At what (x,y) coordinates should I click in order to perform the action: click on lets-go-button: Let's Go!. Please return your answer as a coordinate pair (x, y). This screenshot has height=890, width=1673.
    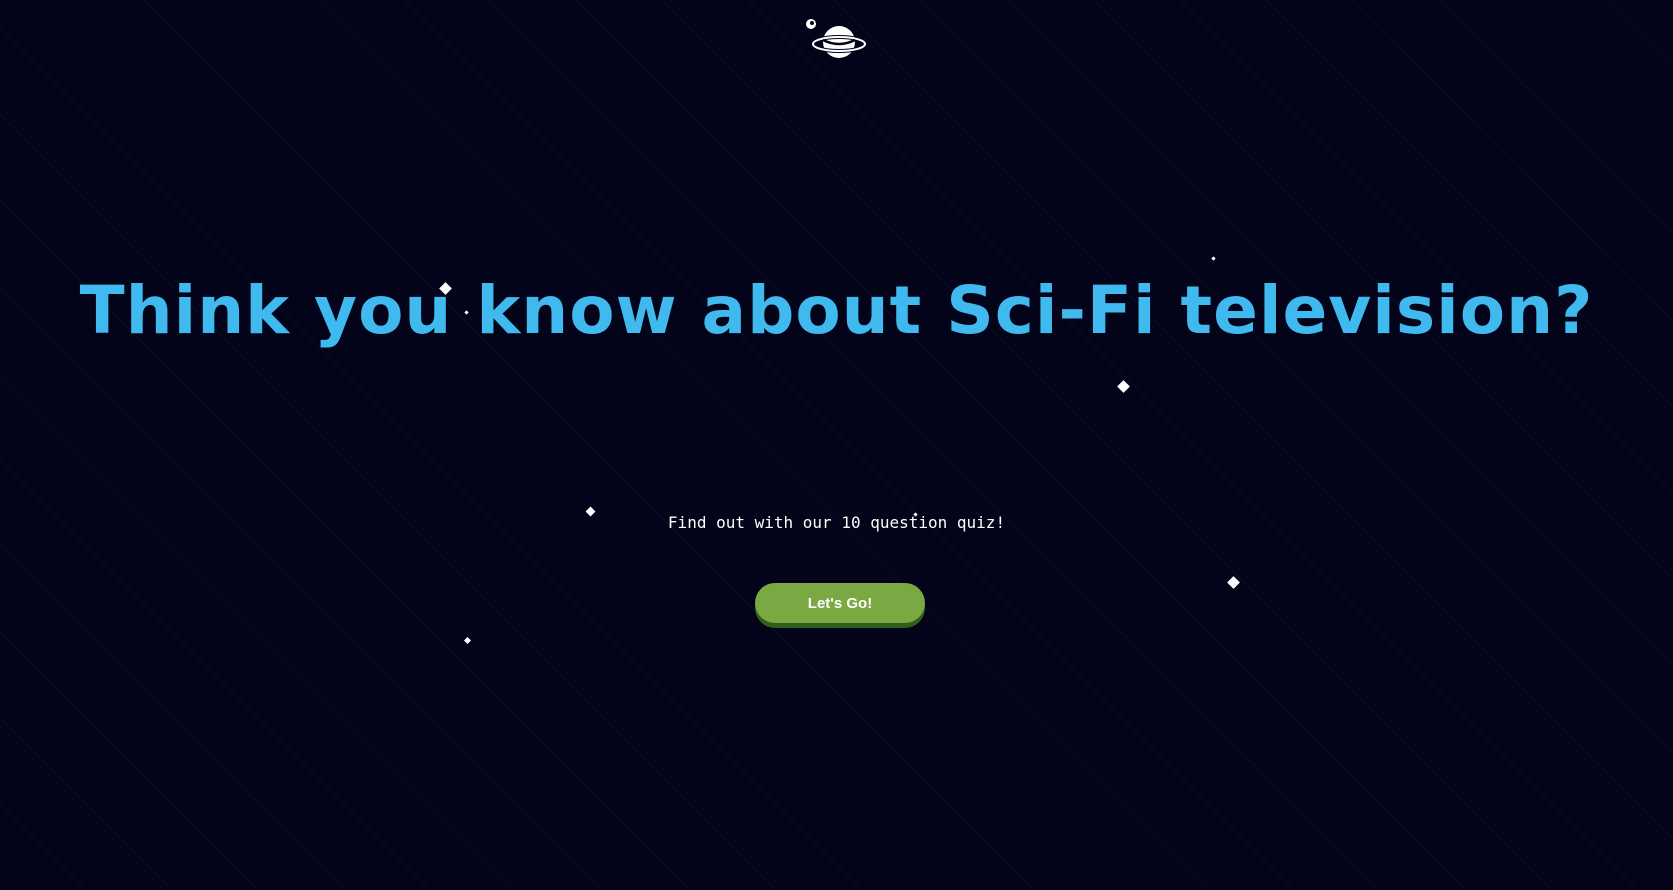
    Looking at the image, I should click on (840, 603).